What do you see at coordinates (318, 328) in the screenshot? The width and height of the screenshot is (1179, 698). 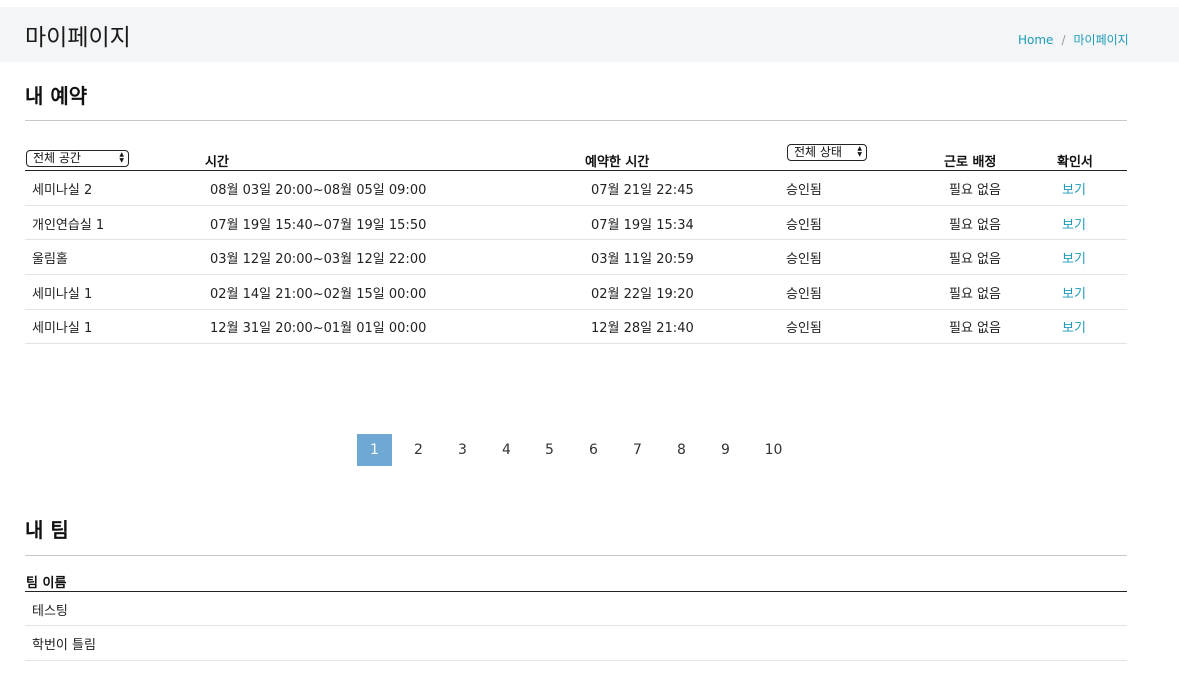 I see `row-time: 12월 31일 20:00~01월 01일 00:00` at bounding box center [318, 328].